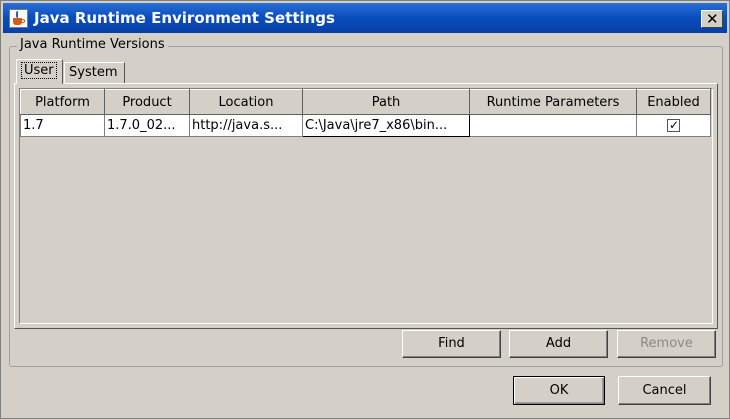  What do you see at coordinates (18, 18) in the screenshot?
I see `java-cup-icon` at bounding box center [18, 18].